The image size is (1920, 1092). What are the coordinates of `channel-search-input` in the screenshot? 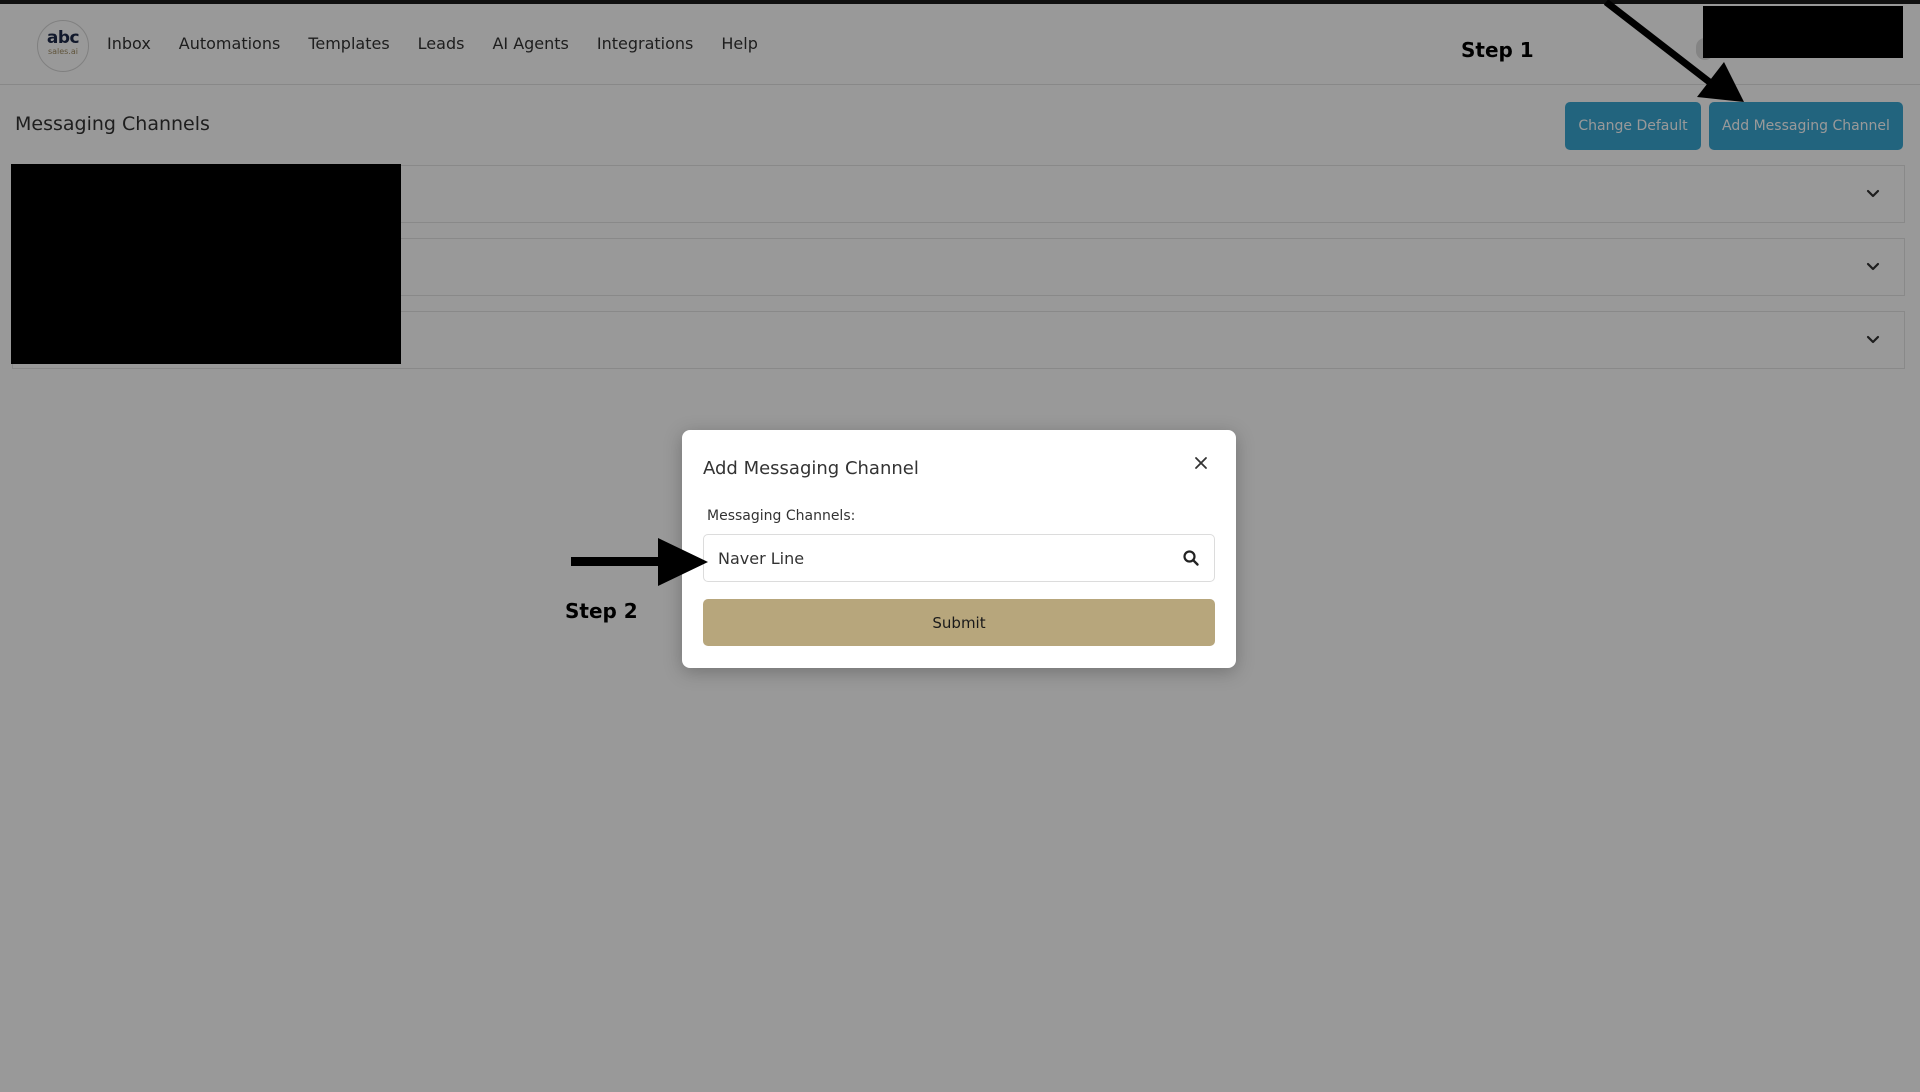 It's located at (938, 558).